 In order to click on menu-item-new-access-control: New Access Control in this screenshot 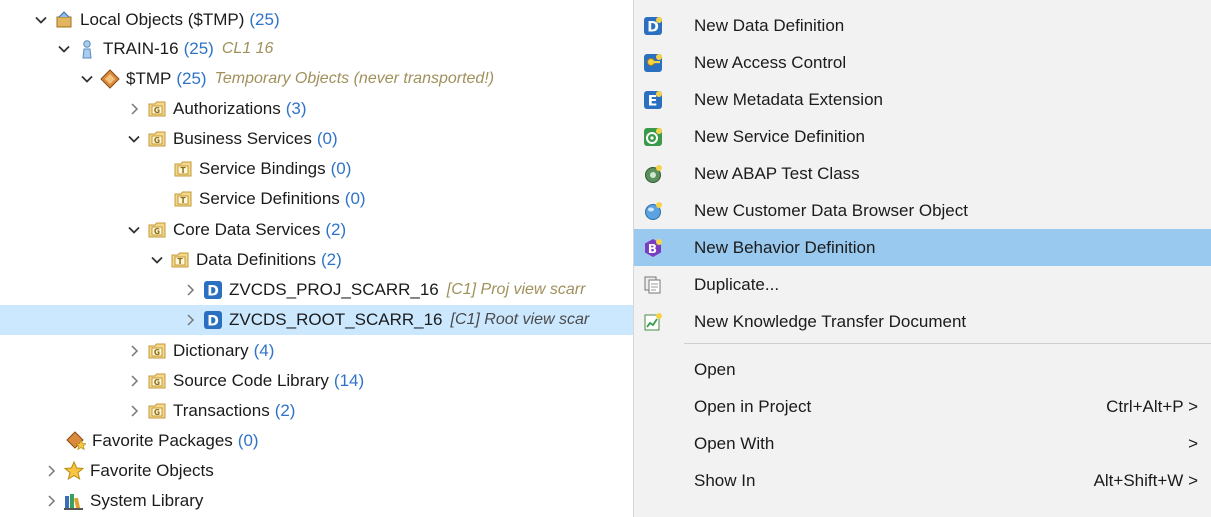, I will do `click(922, 62)`.